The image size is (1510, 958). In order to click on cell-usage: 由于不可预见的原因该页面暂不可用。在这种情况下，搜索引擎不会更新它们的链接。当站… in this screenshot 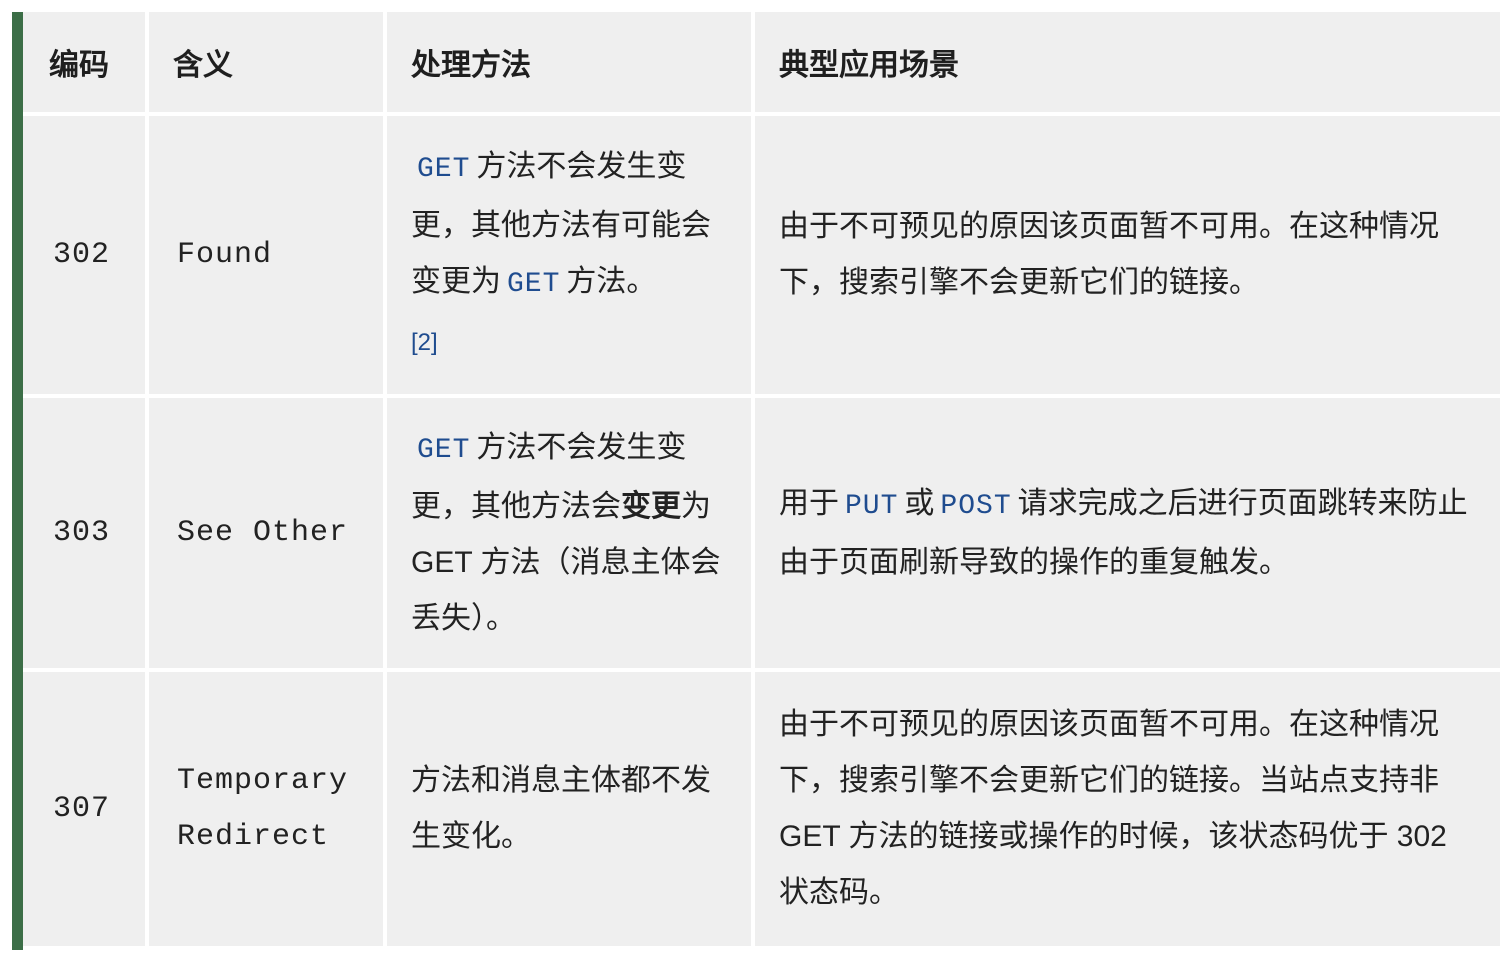, I will do `click(1127, 809)`.